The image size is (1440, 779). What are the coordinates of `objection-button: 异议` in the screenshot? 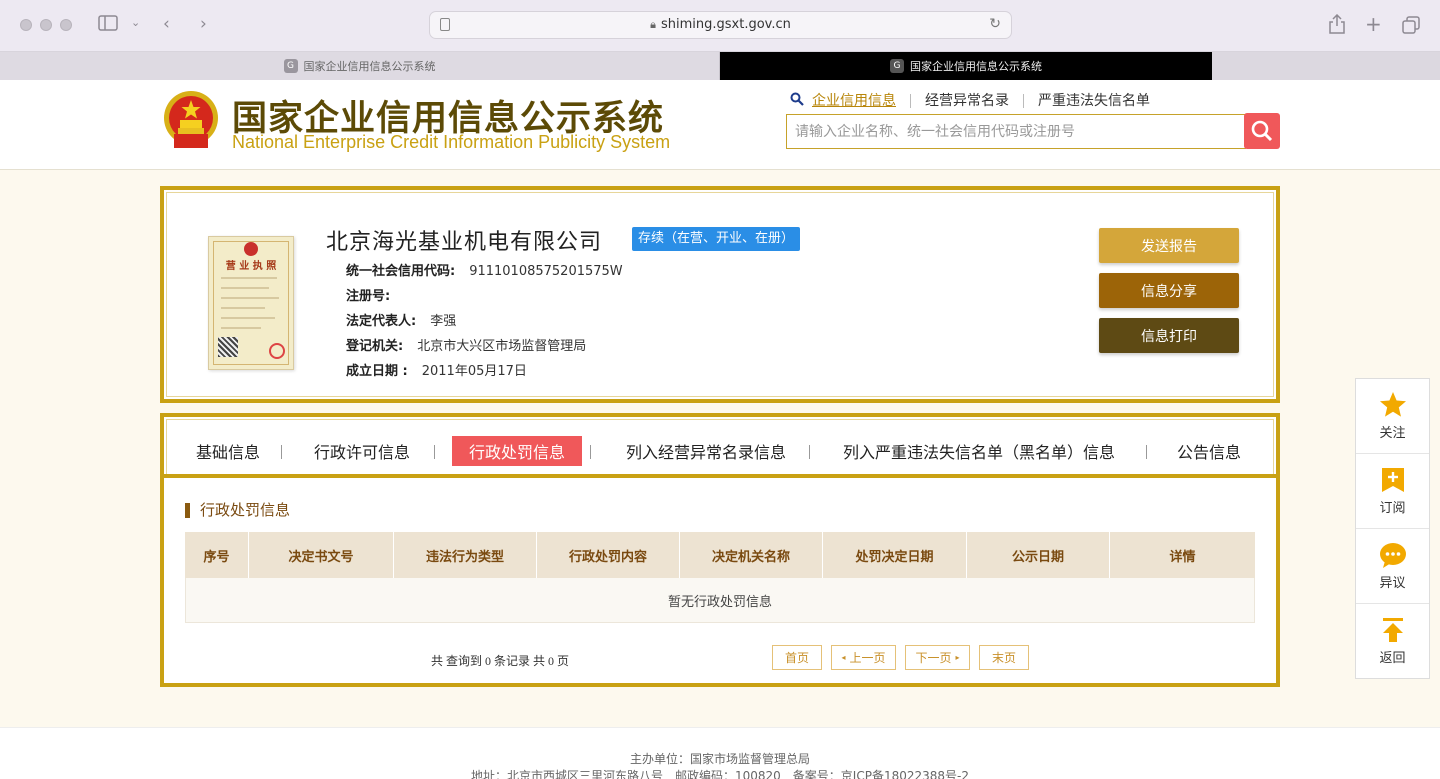 It's located at (1392, 566).